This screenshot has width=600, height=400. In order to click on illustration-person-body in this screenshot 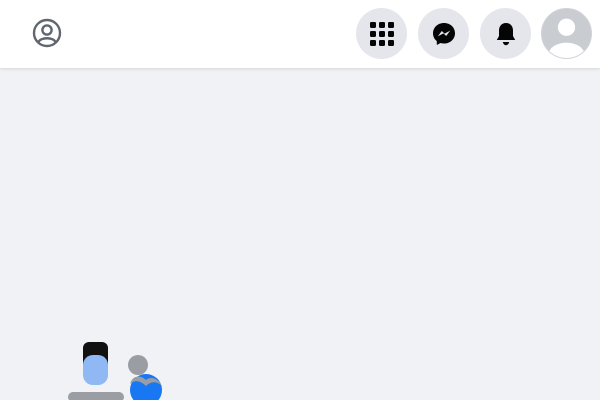, I will do `click(96, 396)`.